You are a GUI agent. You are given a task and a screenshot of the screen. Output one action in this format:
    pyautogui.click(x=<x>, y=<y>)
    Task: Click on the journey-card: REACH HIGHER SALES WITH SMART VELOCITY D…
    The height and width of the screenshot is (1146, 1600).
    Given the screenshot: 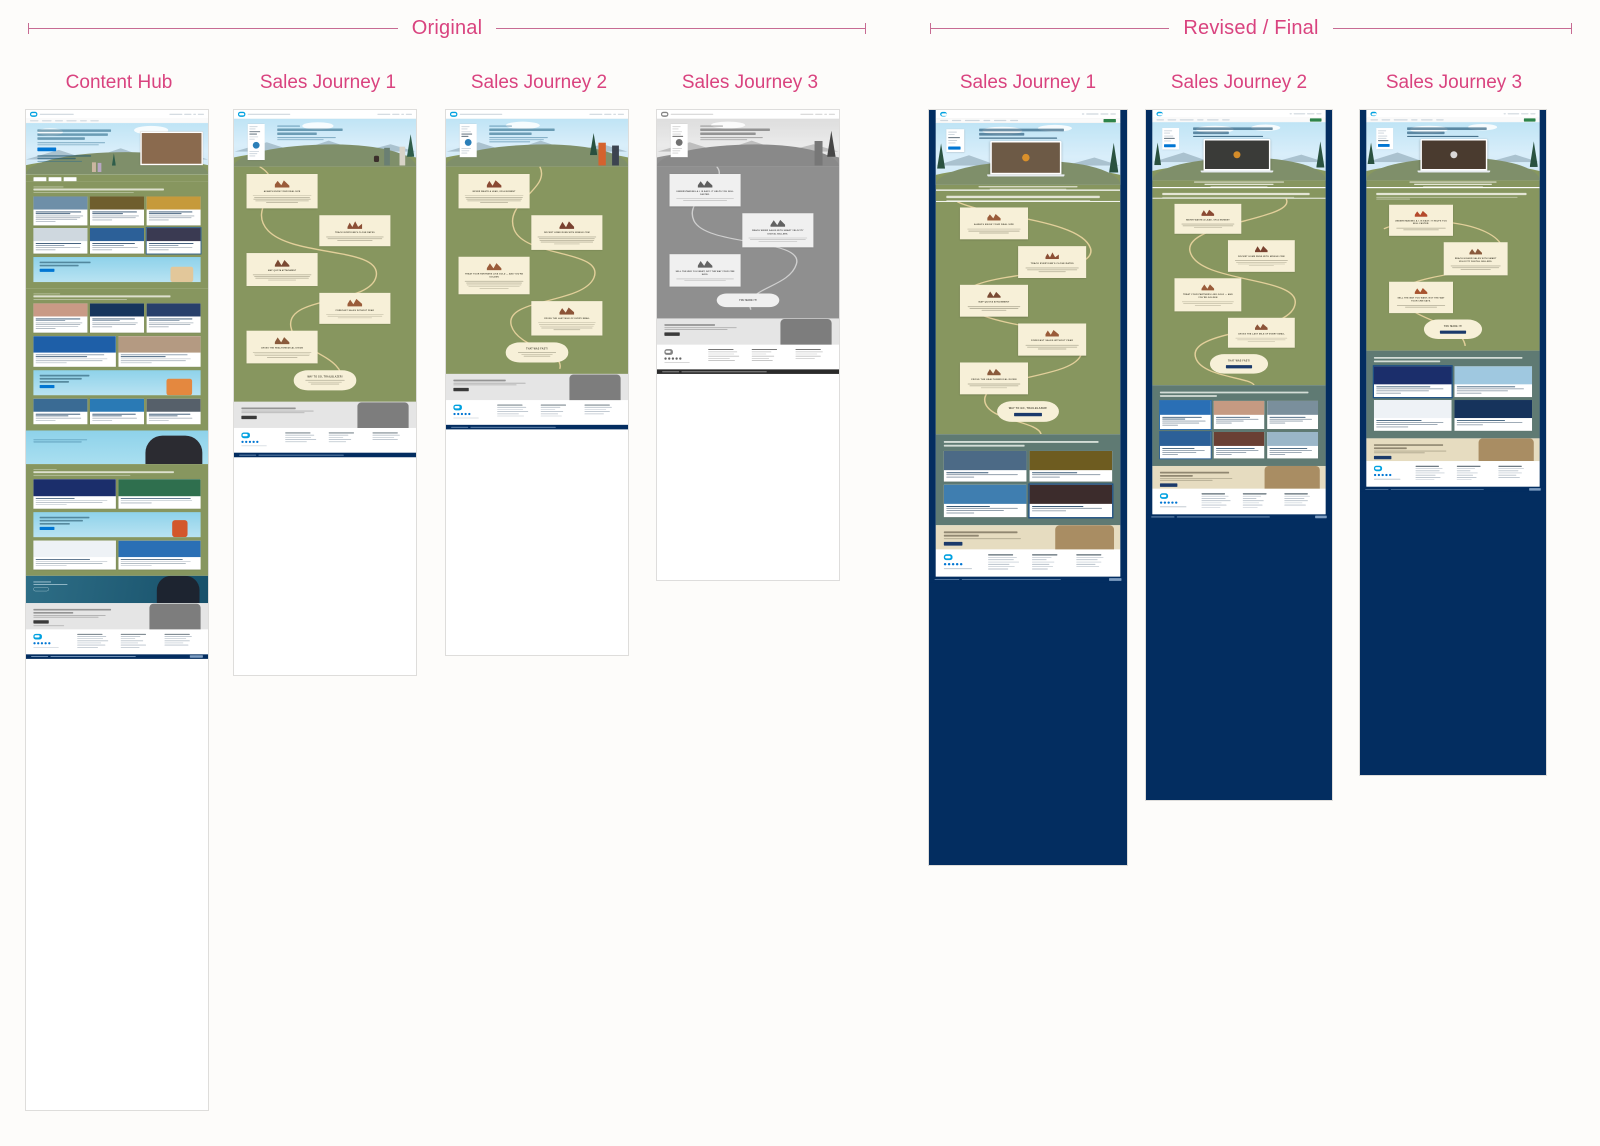 What is the action you would take?
    pyautogui.click(x=1475, y=259)
    